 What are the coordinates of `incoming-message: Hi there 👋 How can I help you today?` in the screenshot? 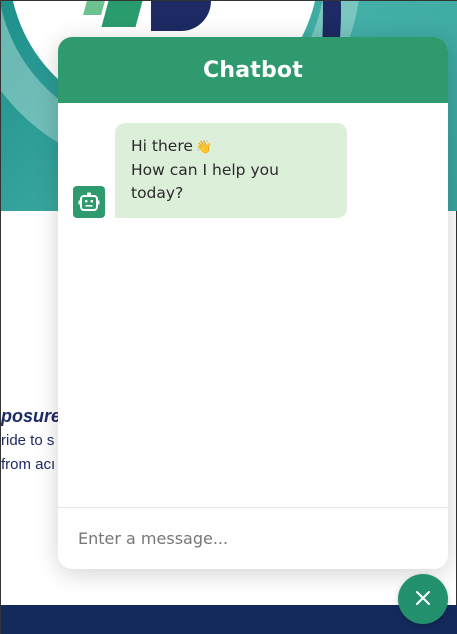 It's located at (210, 170).